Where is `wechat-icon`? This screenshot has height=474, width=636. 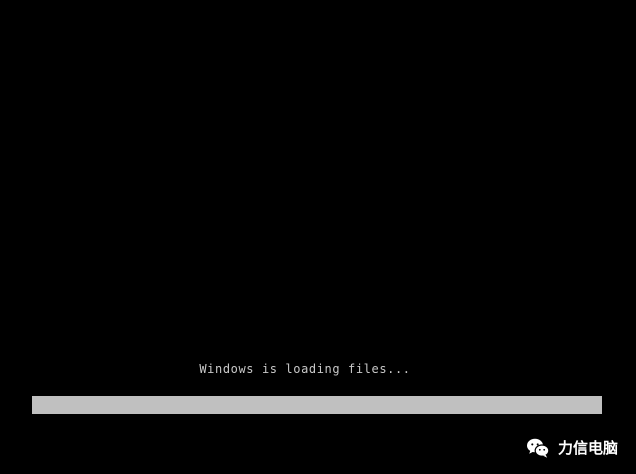
wechat-icon is located at coordinates (538, 448).